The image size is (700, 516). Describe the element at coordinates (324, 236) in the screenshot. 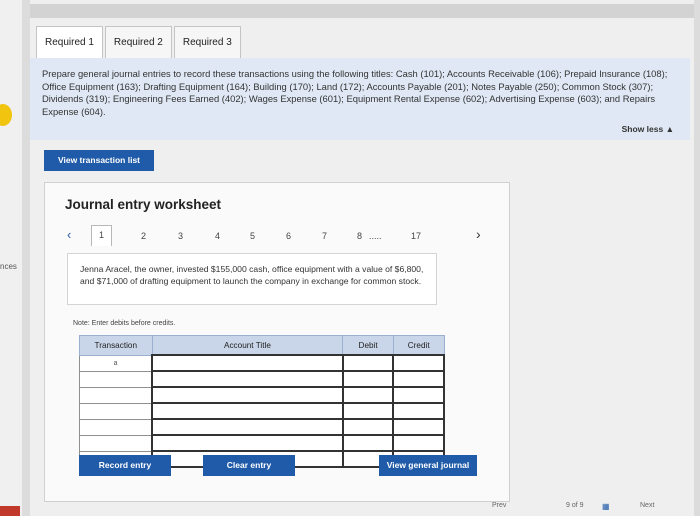

I see `nav-entry-7: 7` at that location.